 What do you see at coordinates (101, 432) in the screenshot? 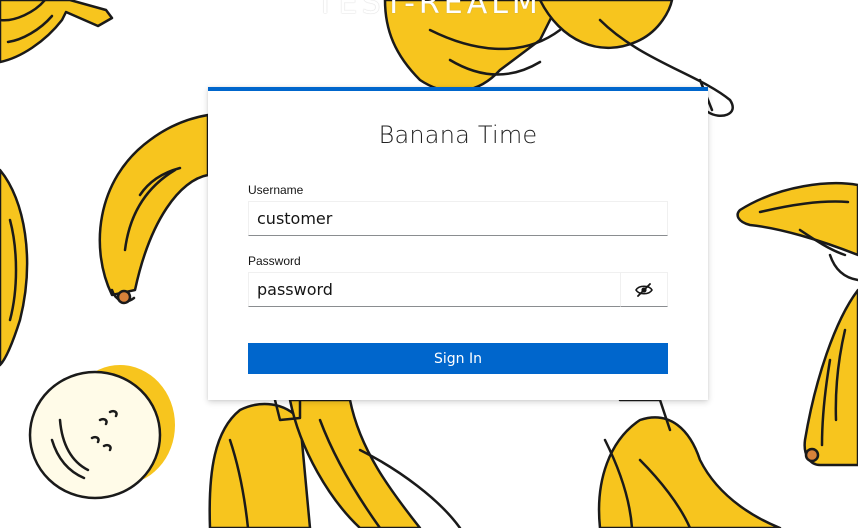
I see `banana-slice-illustration` at bounding box center [101, 432].